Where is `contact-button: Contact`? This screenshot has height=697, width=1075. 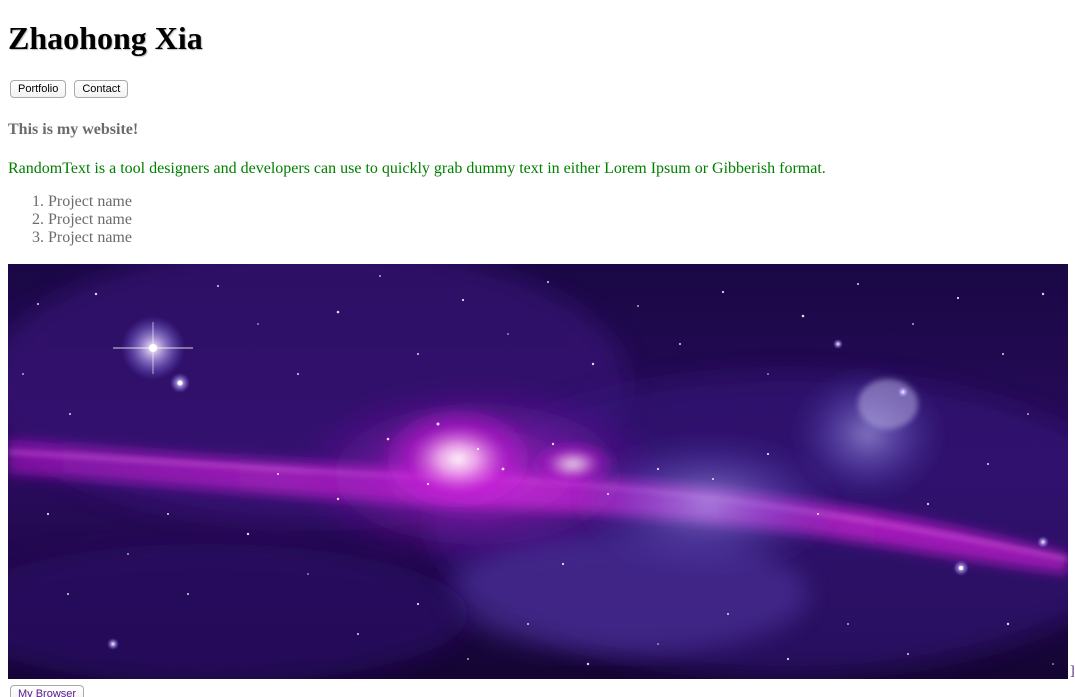 contact-button: Contact is located at coordinates (101, 89).